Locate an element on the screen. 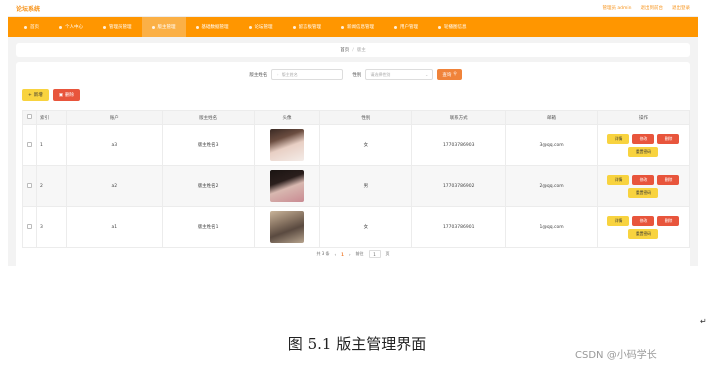 The height and width of the screenshot is (366, 714). nav-item-moderator: 版主管理 is located at coordinates (163, 27).